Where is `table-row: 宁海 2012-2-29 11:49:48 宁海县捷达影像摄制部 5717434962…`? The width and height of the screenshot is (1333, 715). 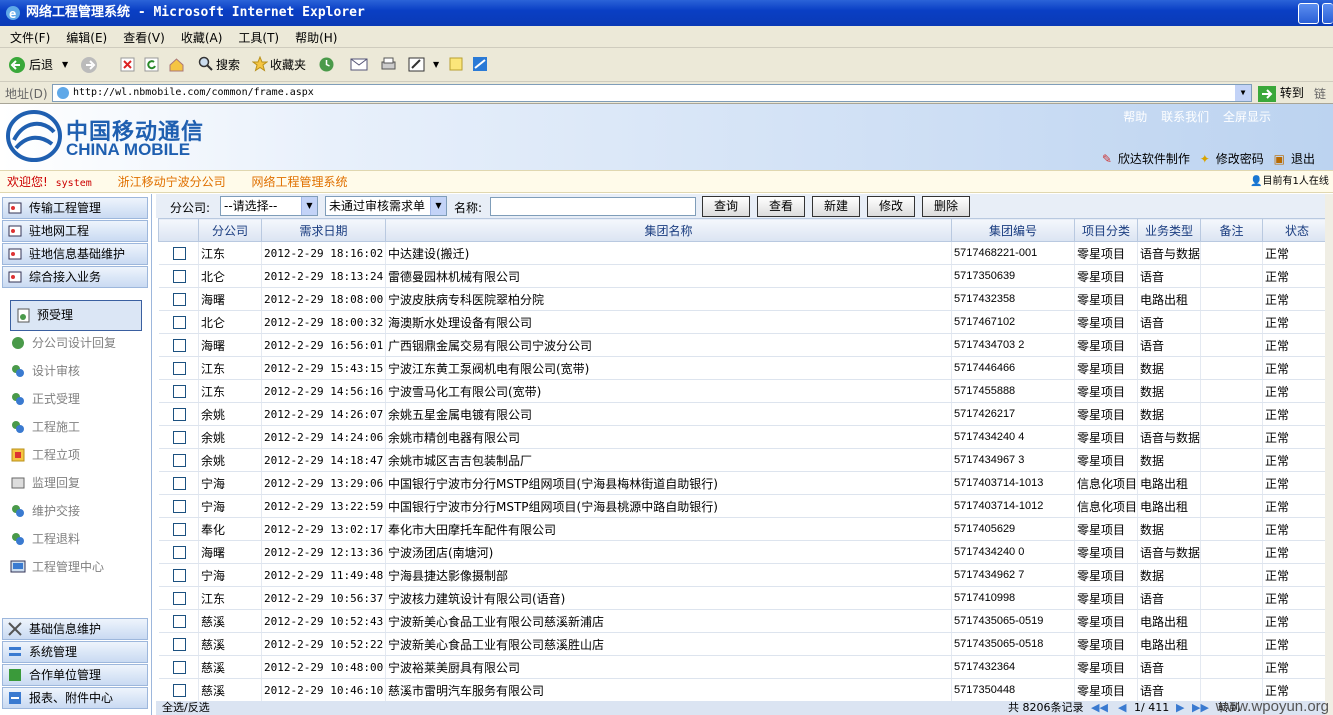 table-row: 宁海 2012-2-29 11:49:48 宁海县捷达影像摄制部 5717434962… is located at coordinates (745, 575).